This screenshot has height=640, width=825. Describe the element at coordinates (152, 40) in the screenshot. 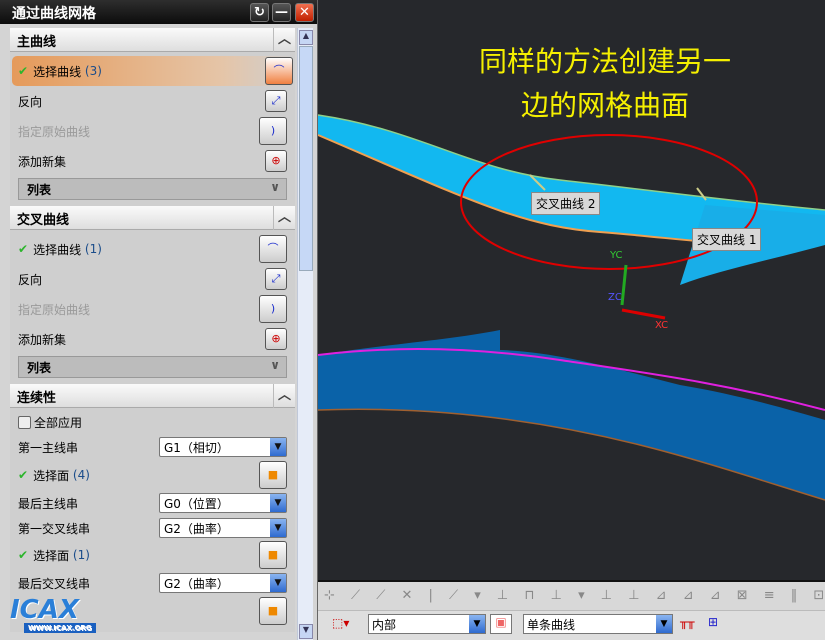

I see `section-primary-header: 主曲线 ︿` at that location.